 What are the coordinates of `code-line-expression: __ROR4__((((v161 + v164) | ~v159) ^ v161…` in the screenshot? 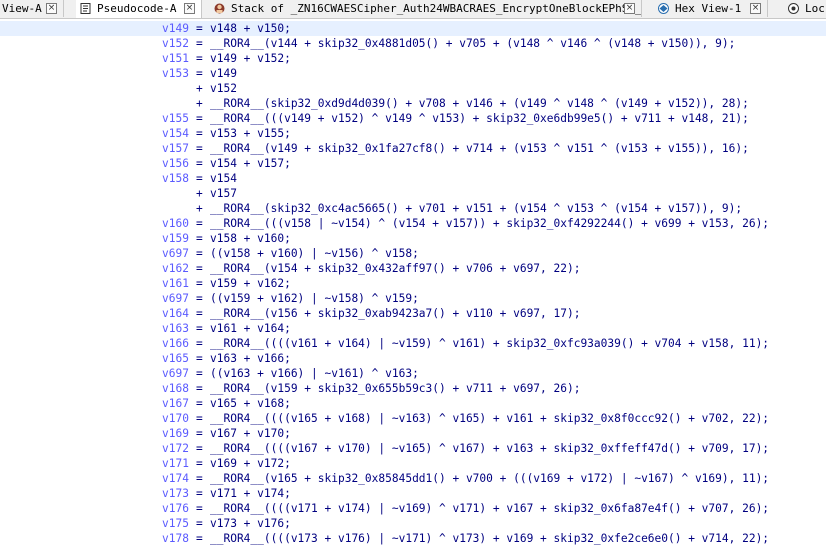 It's located at (489, 343).